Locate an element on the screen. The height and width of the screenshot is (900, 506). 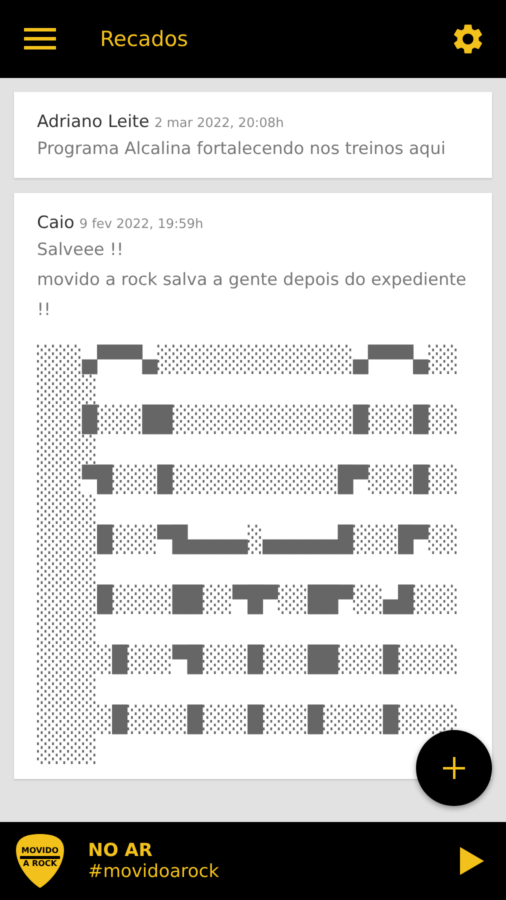
play-icon is located at coordinates (472, 861).